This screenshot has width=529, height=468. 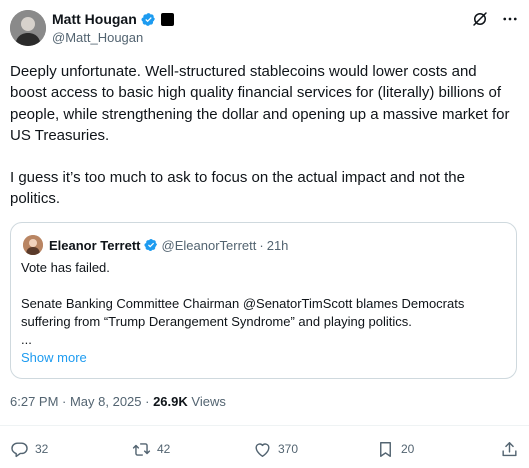 What do you see at coordinates (480, 19) in the screenshot?
I see `grok-icon` at bounding box center [480, 19].